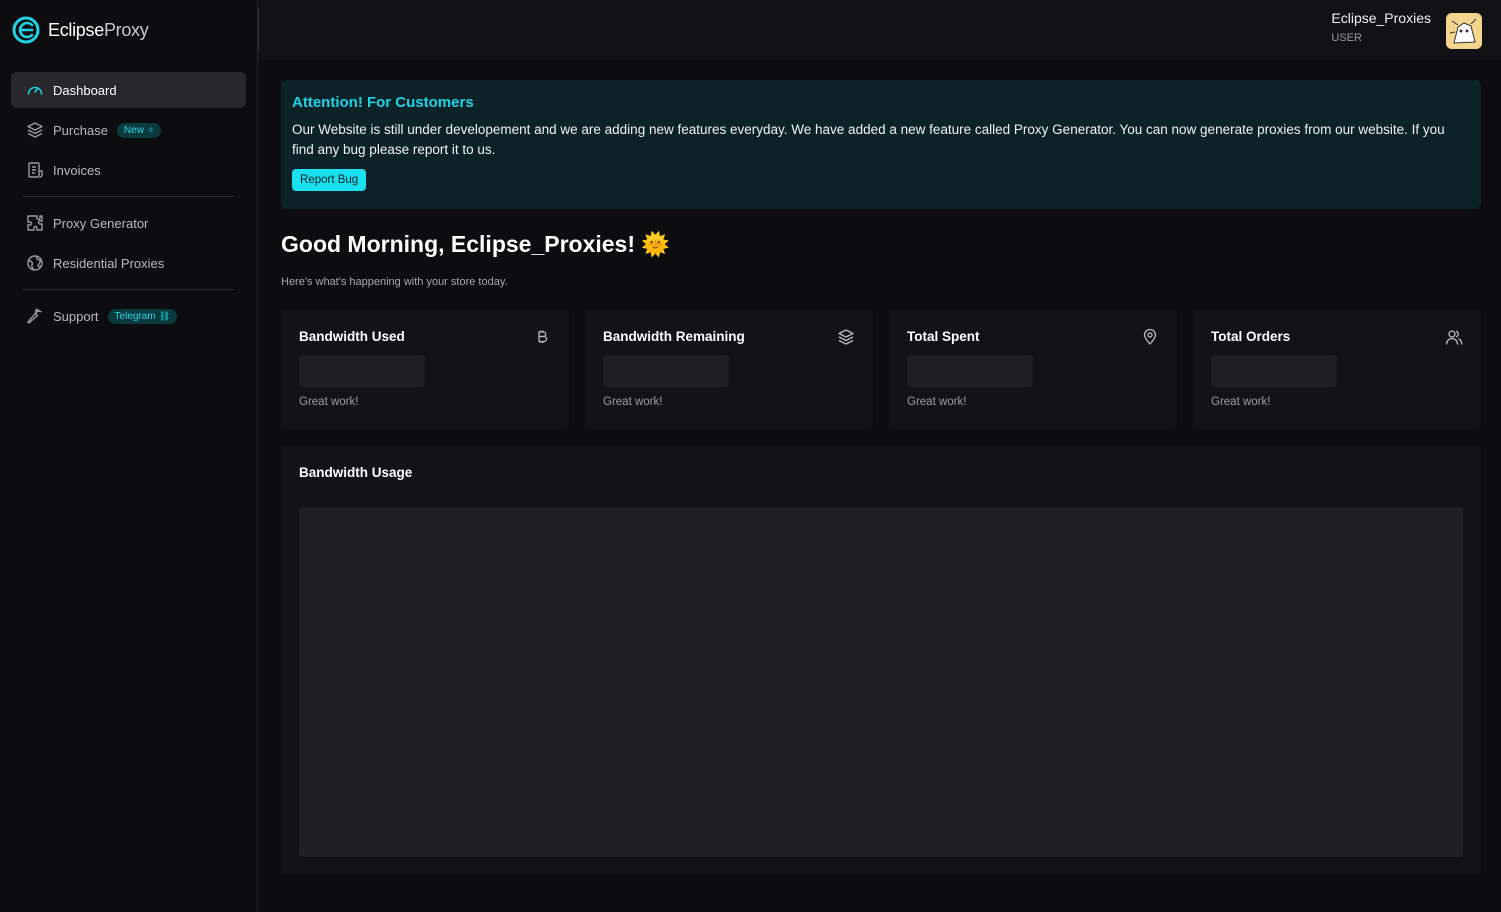  Describe the element at coordinates (133, 130) in the screenshot. I see `badge-label: New` at that location.